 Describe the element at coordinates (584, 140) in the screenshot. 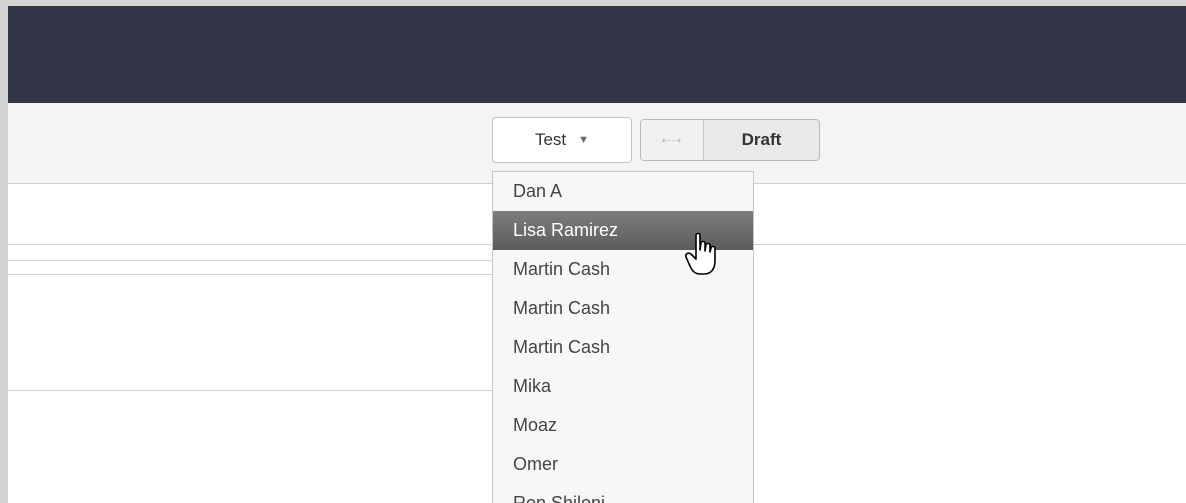

I see `caret-down-icon: ▼` at that location.